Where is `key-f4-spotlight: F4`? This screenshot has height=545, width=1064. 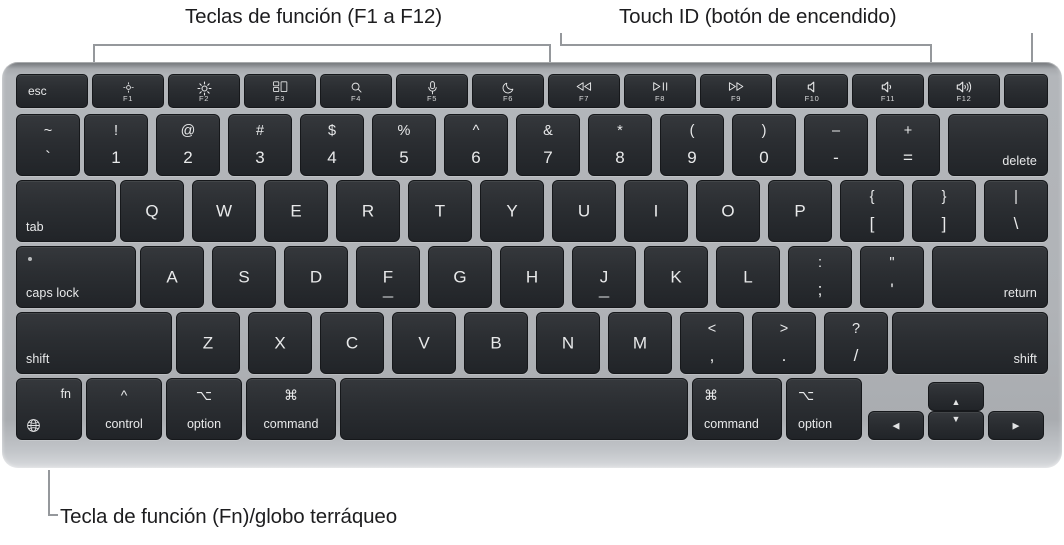
key-f4-spotlight: F4 is located at coordinates (356, 91).